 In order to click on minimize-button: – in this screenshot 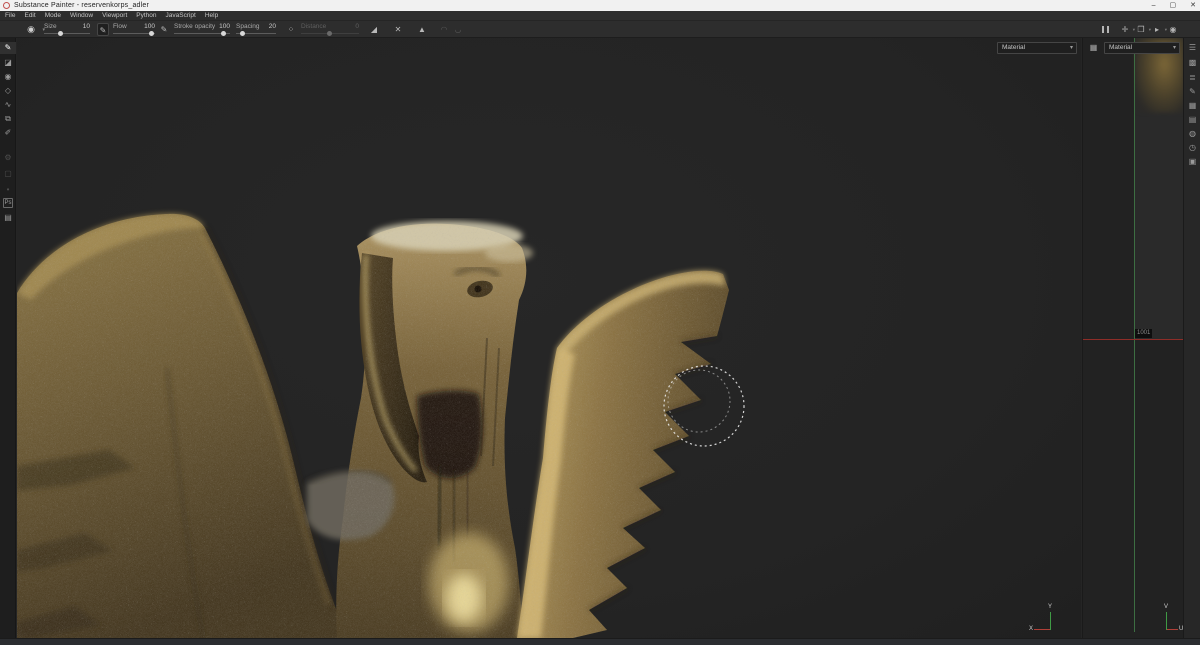, I will do `click(1154, 5)`.